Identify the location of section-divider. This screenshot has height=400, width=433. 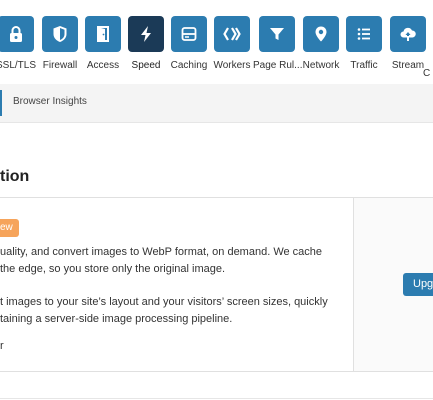
(216, 398).